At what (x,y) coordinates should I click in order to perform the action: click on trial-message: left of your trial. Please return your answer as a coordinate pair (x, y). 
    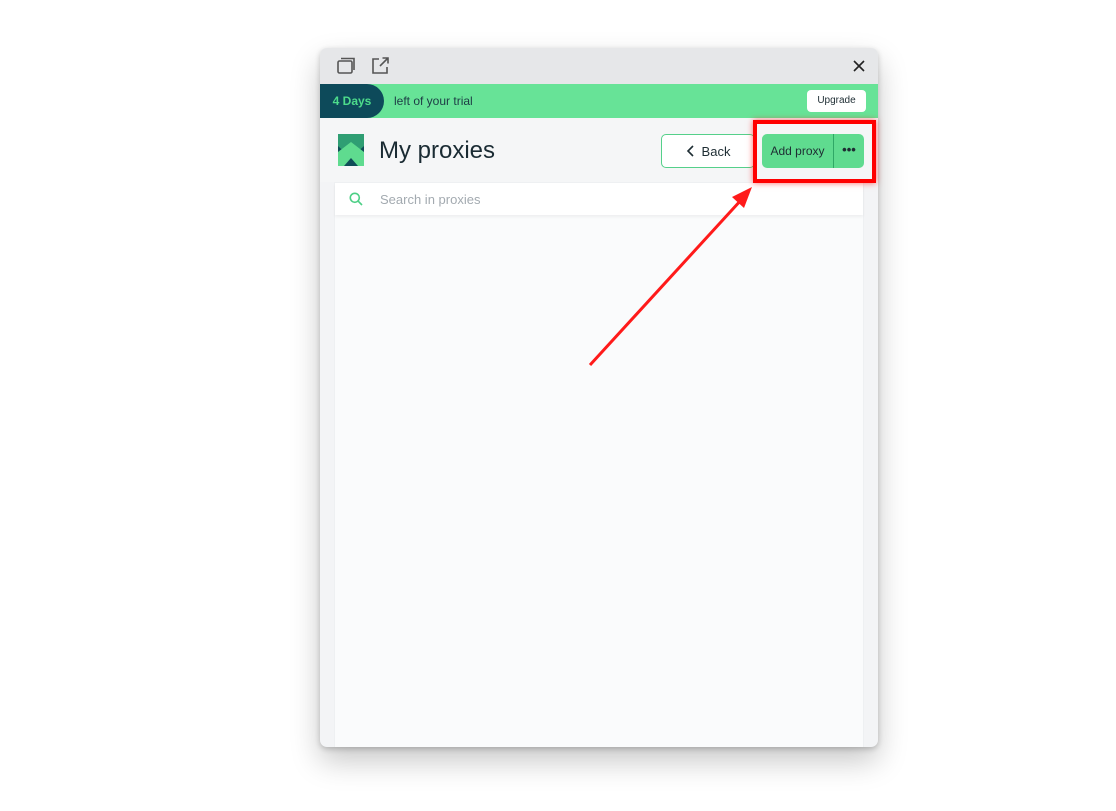
    Looking at the image, I should click on (433, 101).